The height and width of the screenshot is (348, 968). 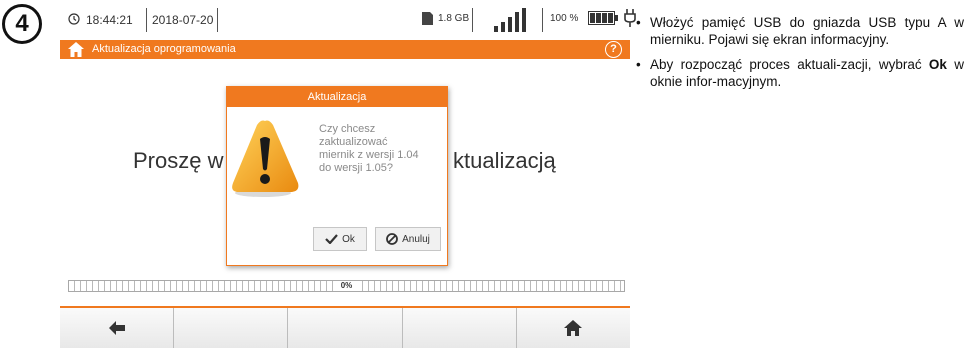 What do you see at coordinates (392, 239) in the screenshot?
I see `cancel-icon` at bounding box center [392, 239].